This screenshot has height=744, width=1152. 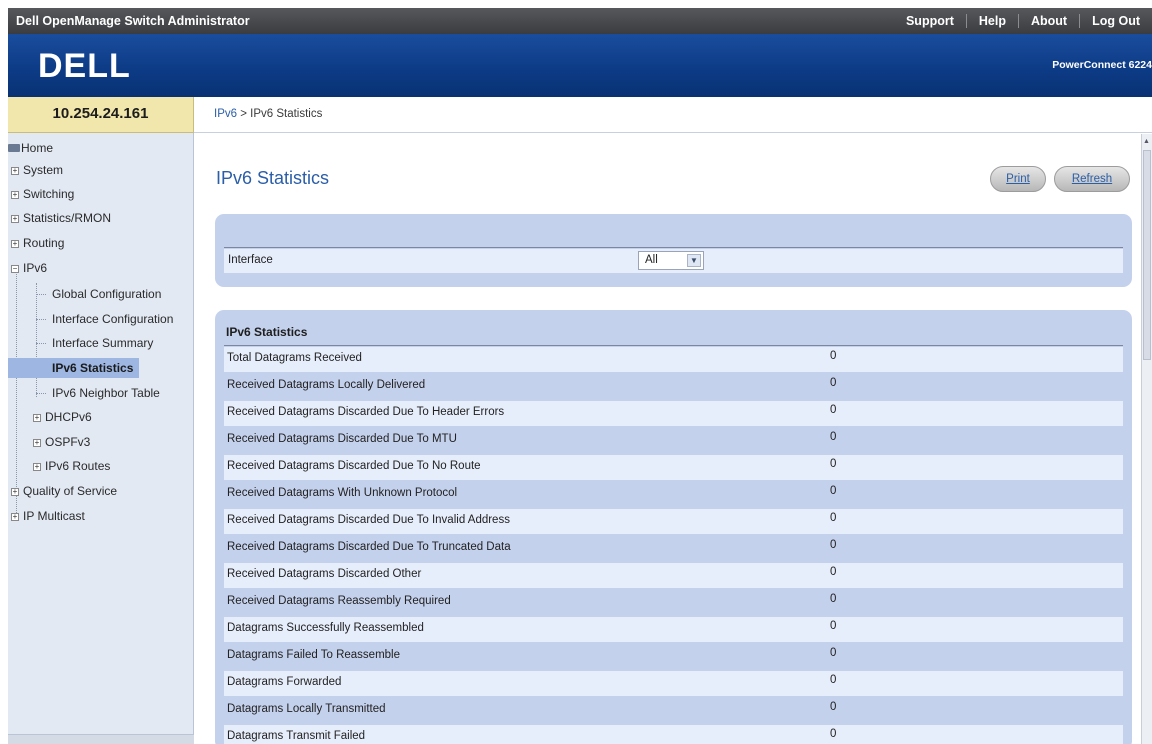 What do you see at coordinates (930, 21) in the screenshot?
I see `support-link: Support` at bounding box center [930, 21].